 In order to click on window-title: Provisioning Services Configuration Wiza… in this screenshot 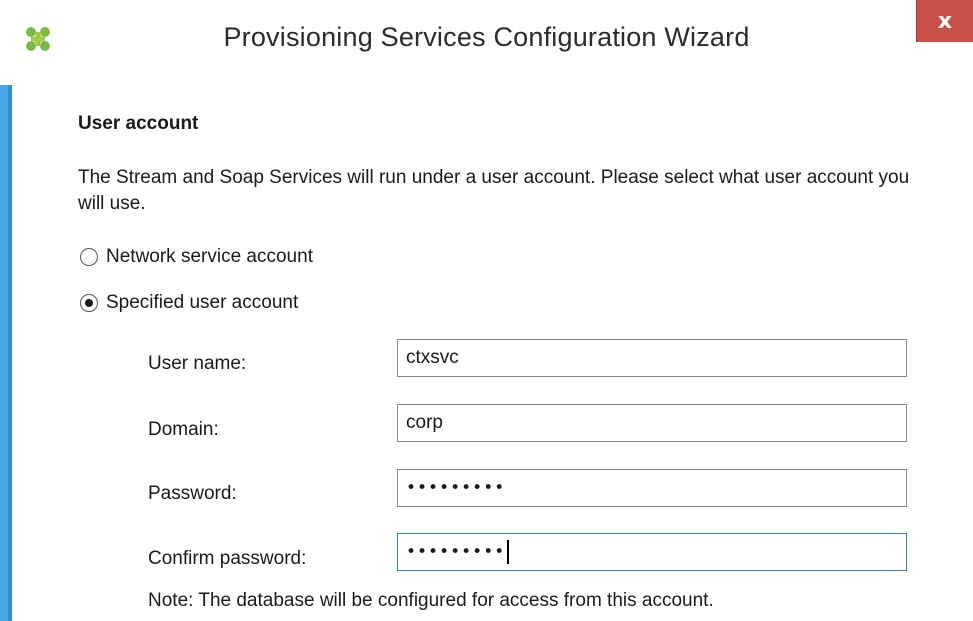, I will do `click(486, 37)`.